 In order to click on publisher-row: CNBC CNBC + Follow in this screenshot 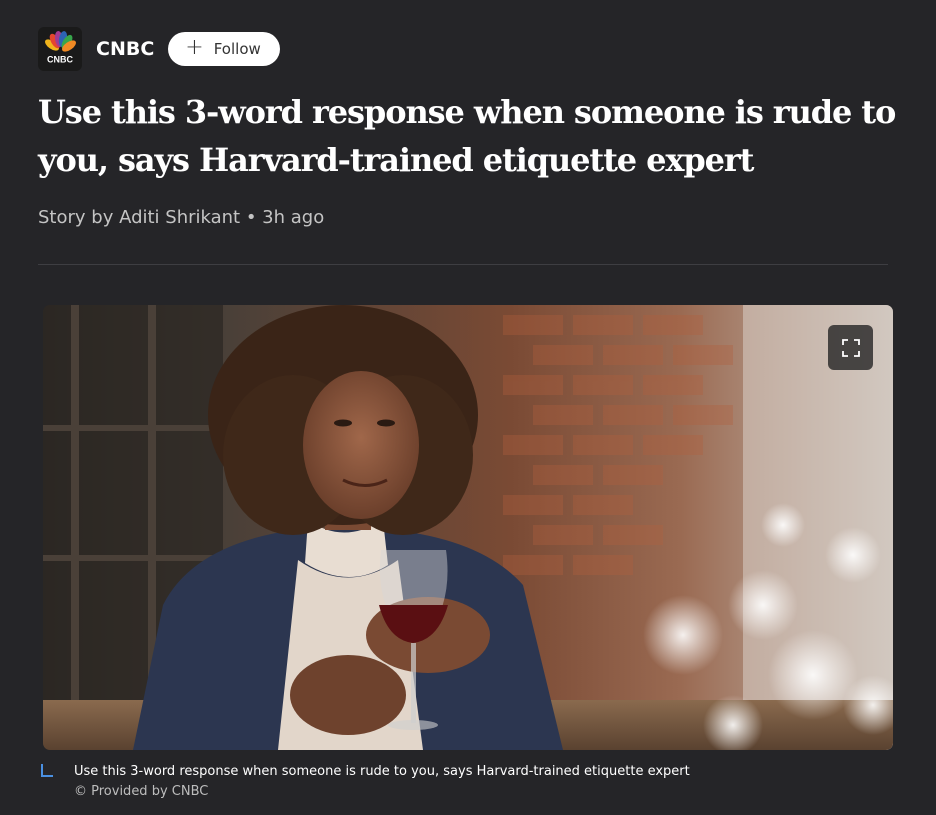, I will do `click(159, 49)`.